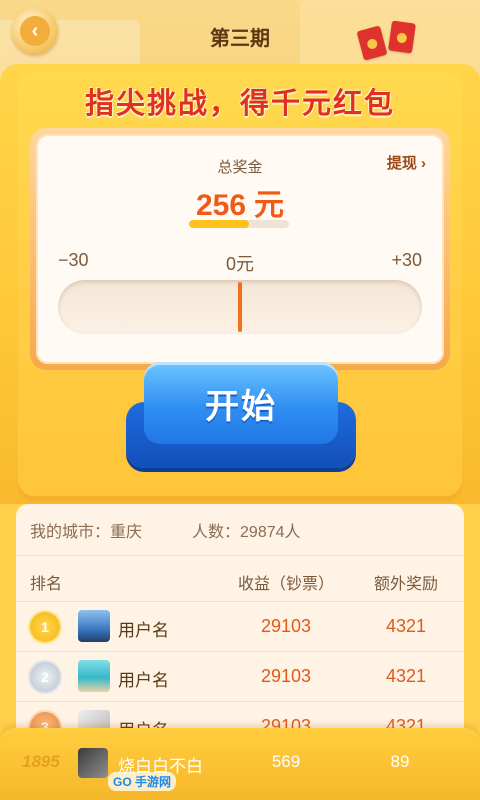 The image size is (480, 800). What do you see at coordinates (240, 627) in the screenshot?
I see `leaderboard-row: 1 用户名 29103 4321` at bounding box center [240, 627].